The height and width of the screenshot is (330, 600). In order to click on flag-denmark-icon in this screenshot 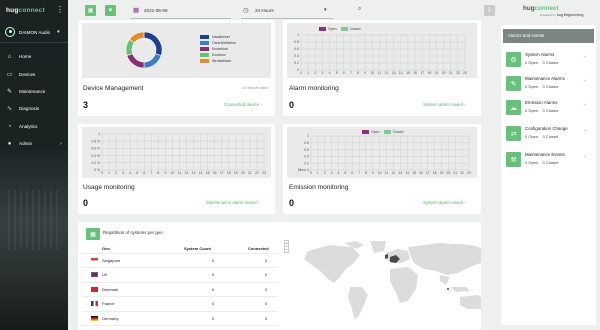, I will do `click(94, 289)`.